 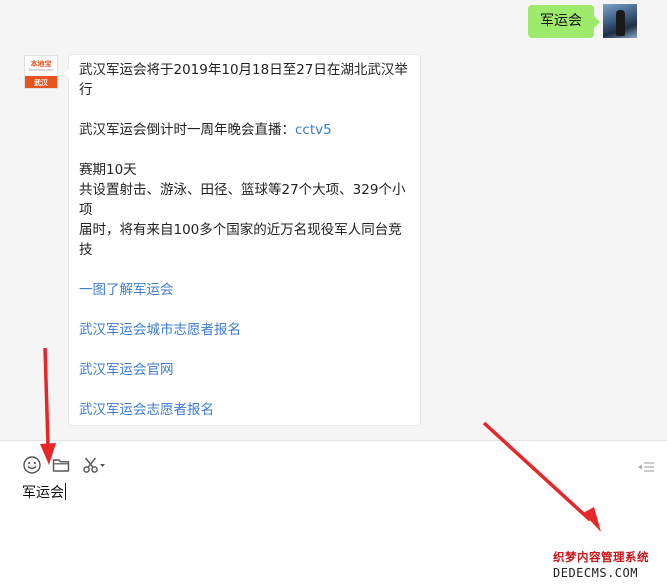 I want to click on bot-avatar: 本地宝 Bendibao.com 武汉, so click(x=41, y=72).